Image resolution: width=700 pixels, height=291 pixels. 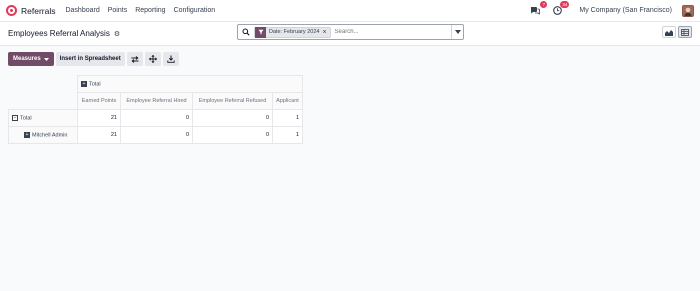 What do you see at coordinates (50, 135) in the screenshot?
I see `row-label: Mitchell Admin` at bounding box center [50, 135].